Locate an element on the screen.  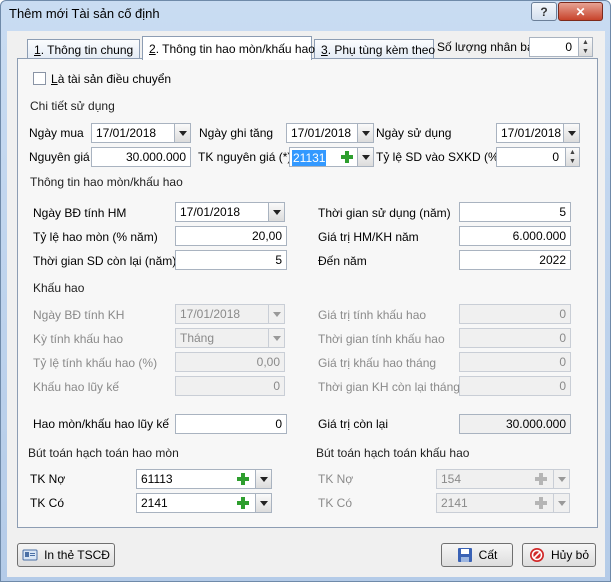
depr-credit-dropdown is located at coordinates (263, 503).